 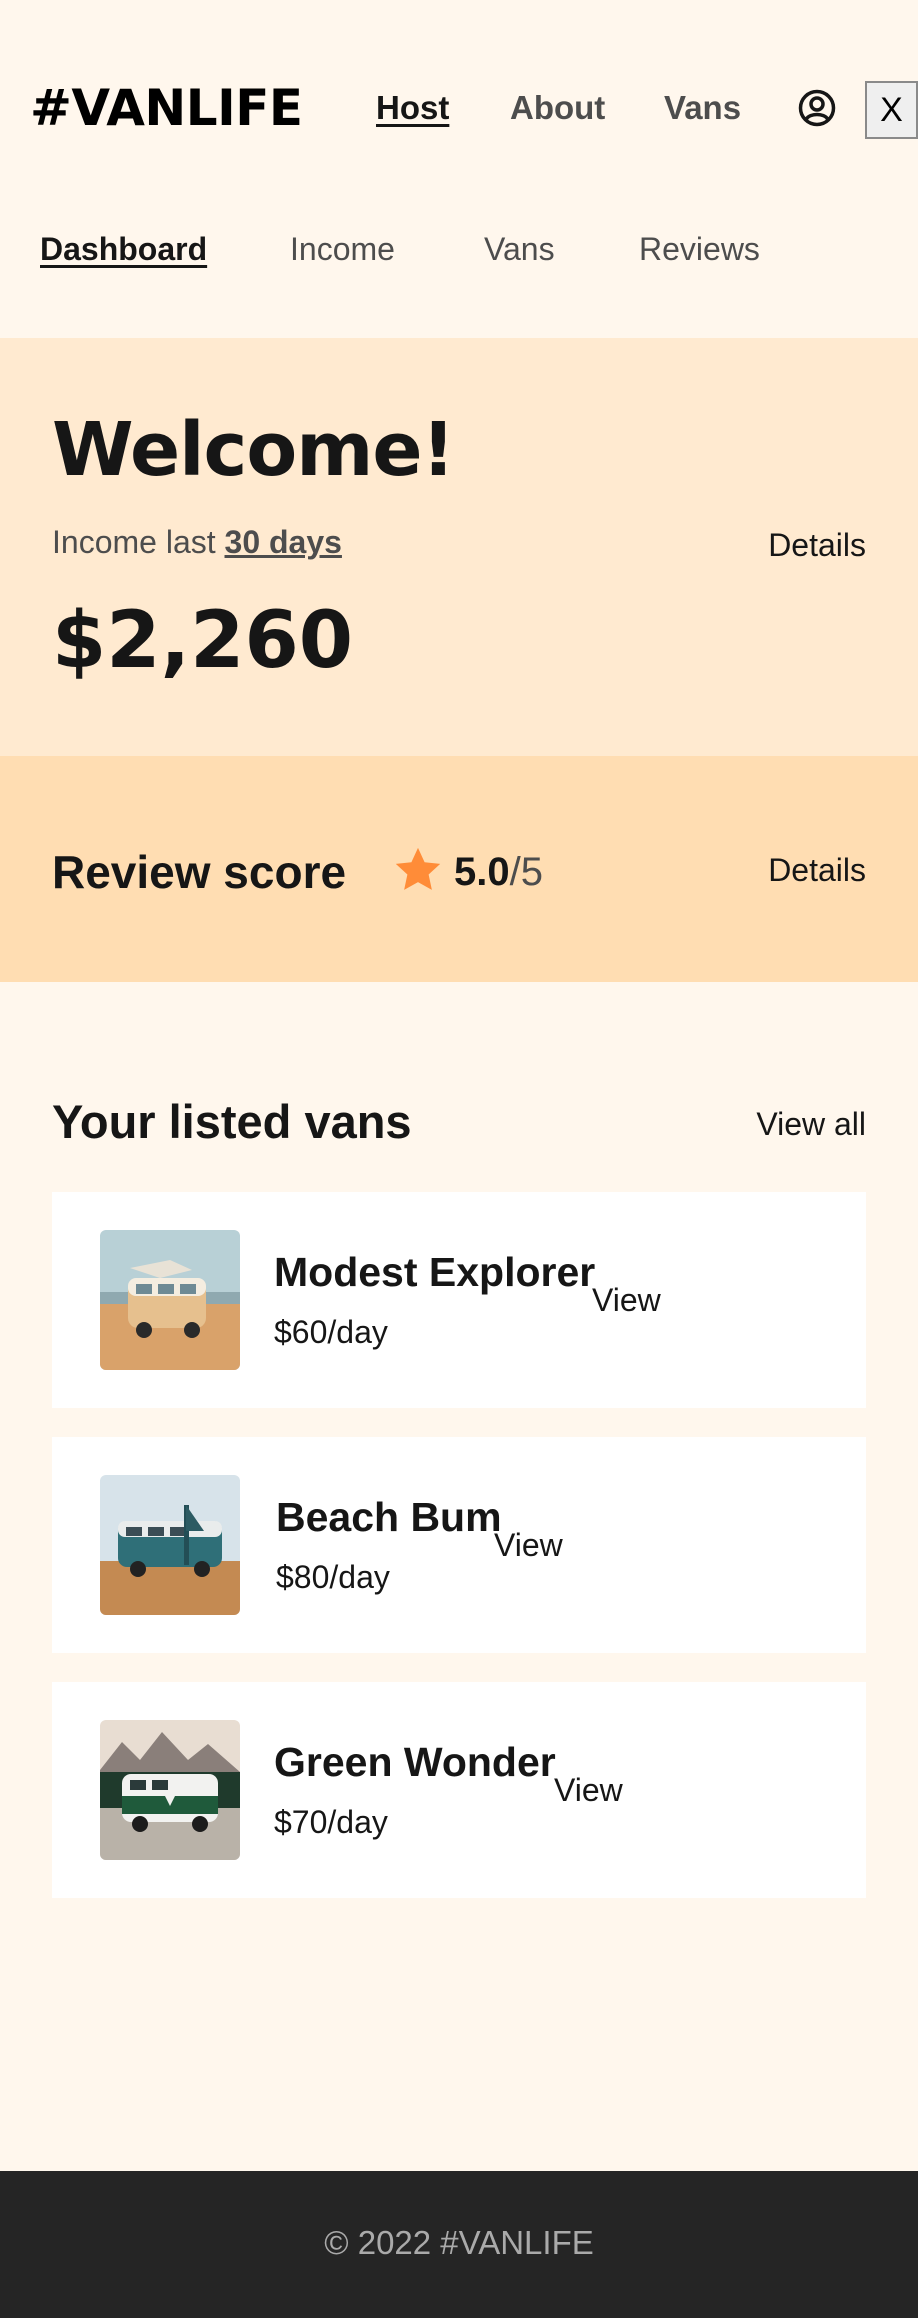 I want to click on income-details-link: Details, so click(x=817, y=545).